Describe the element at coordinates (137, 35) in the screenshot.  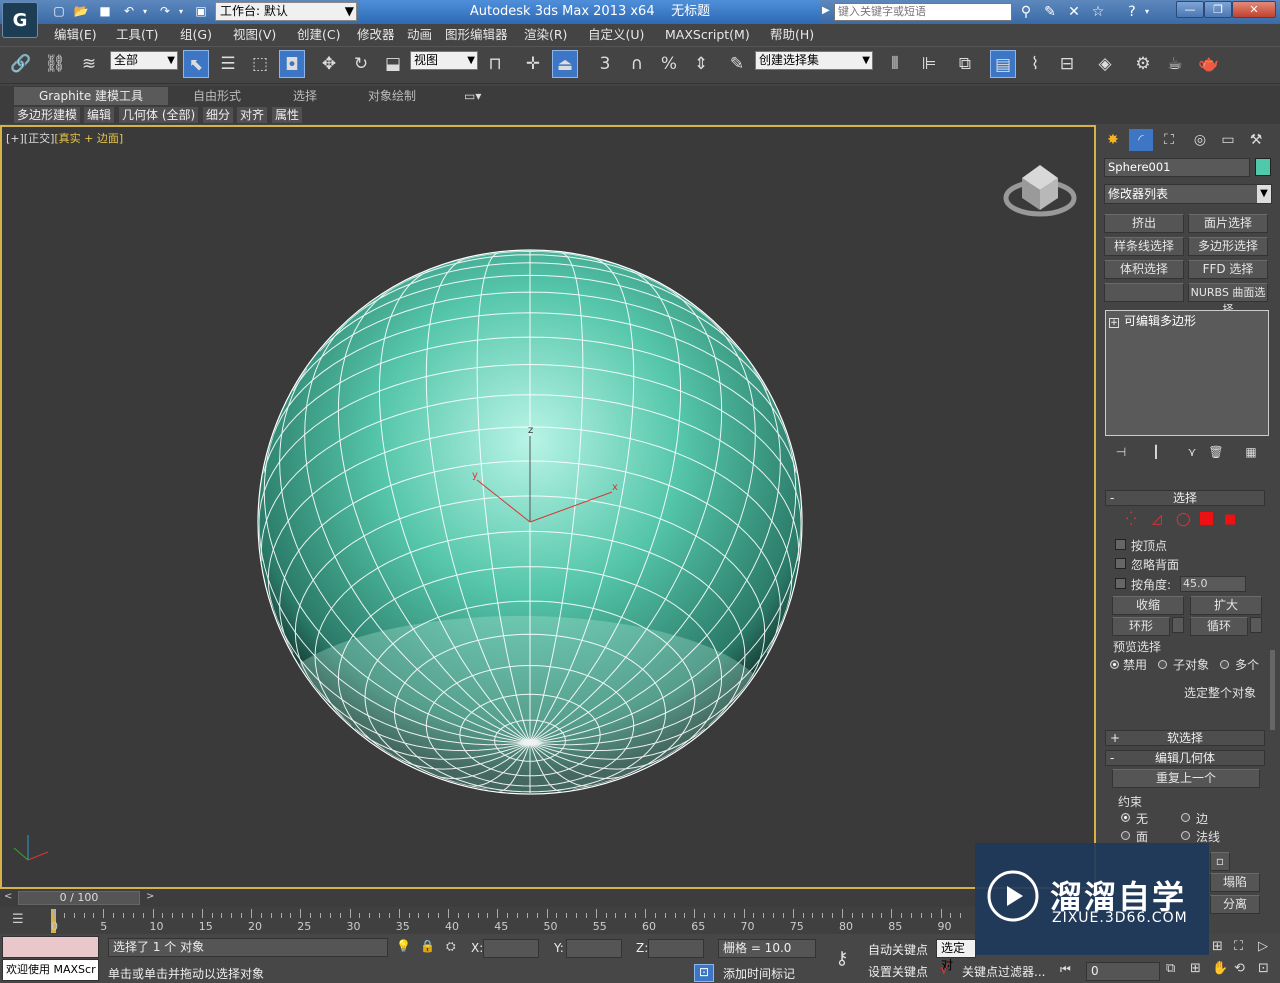
I see `menu-tools: 工具(T)` at that location.